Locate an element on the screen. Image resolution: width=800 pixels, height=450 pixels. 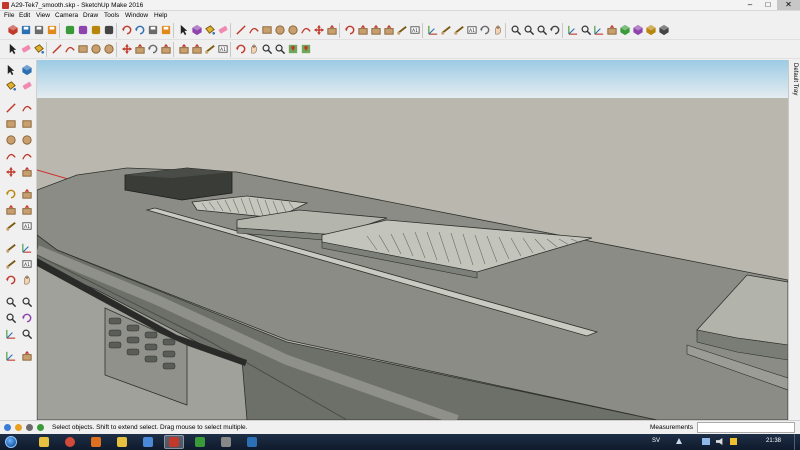
taskbar-calc-button is located at coordinates (226, 442).